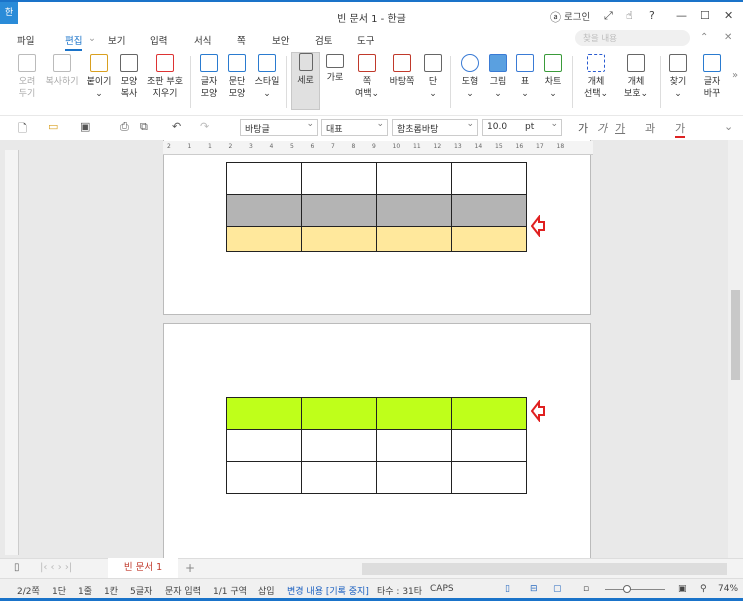 The height and width of the screenshot is (601, 743). What do you see at coordinates (85, 126) in the screenshot?
I see `save-icon: ▣` at bounding box center [85, 126].